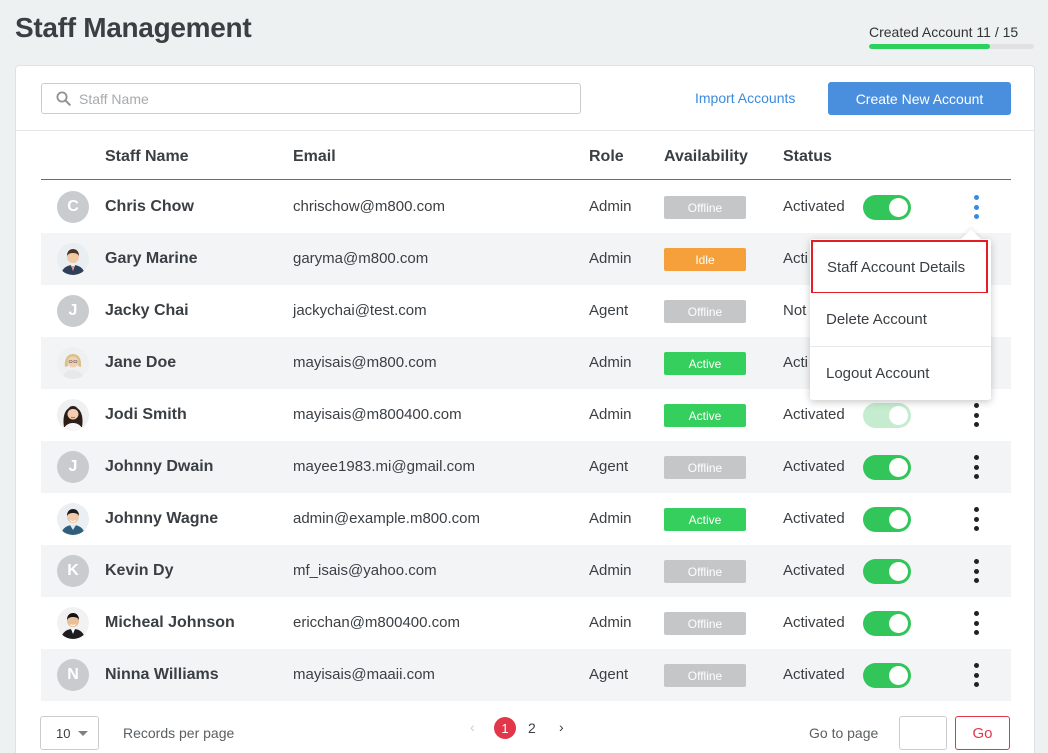 The width and height of the screenshot is (1048, 753). Describe the element at coordinates (314, 156) in the screenshot. I see `header-email: Email` at that location.